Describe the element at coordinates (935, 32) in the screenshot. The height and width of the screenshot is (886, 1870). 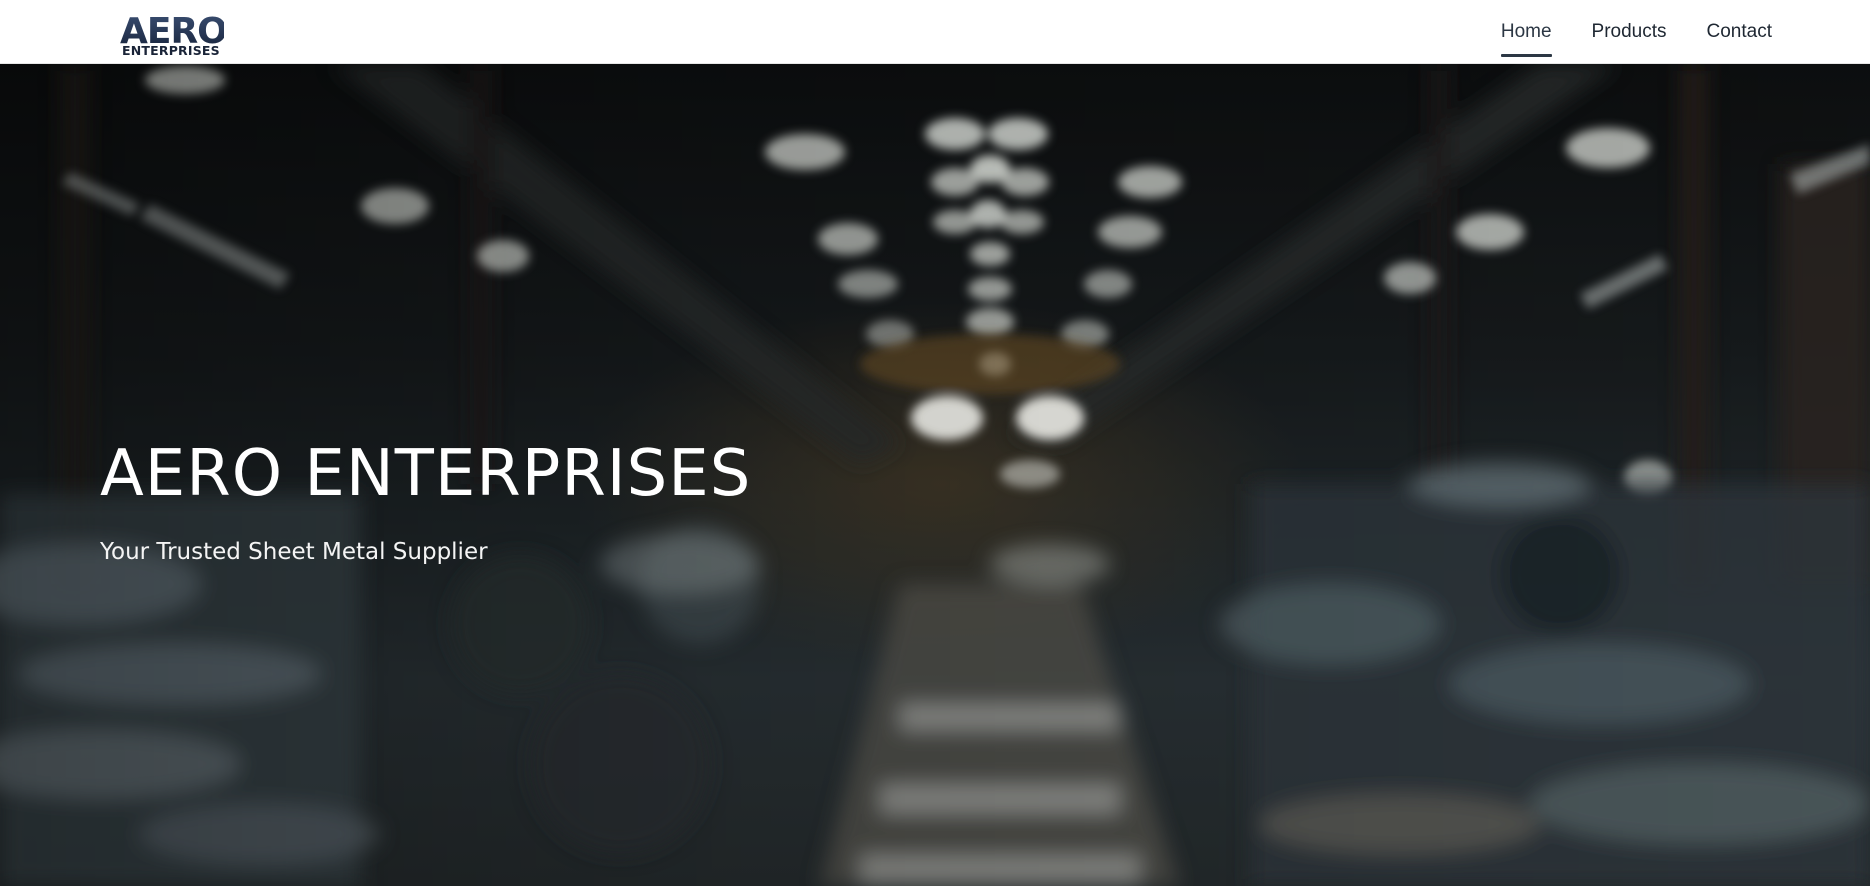
I see `site-header: AERO ENTERPRISES Home Products Contact` at that location.